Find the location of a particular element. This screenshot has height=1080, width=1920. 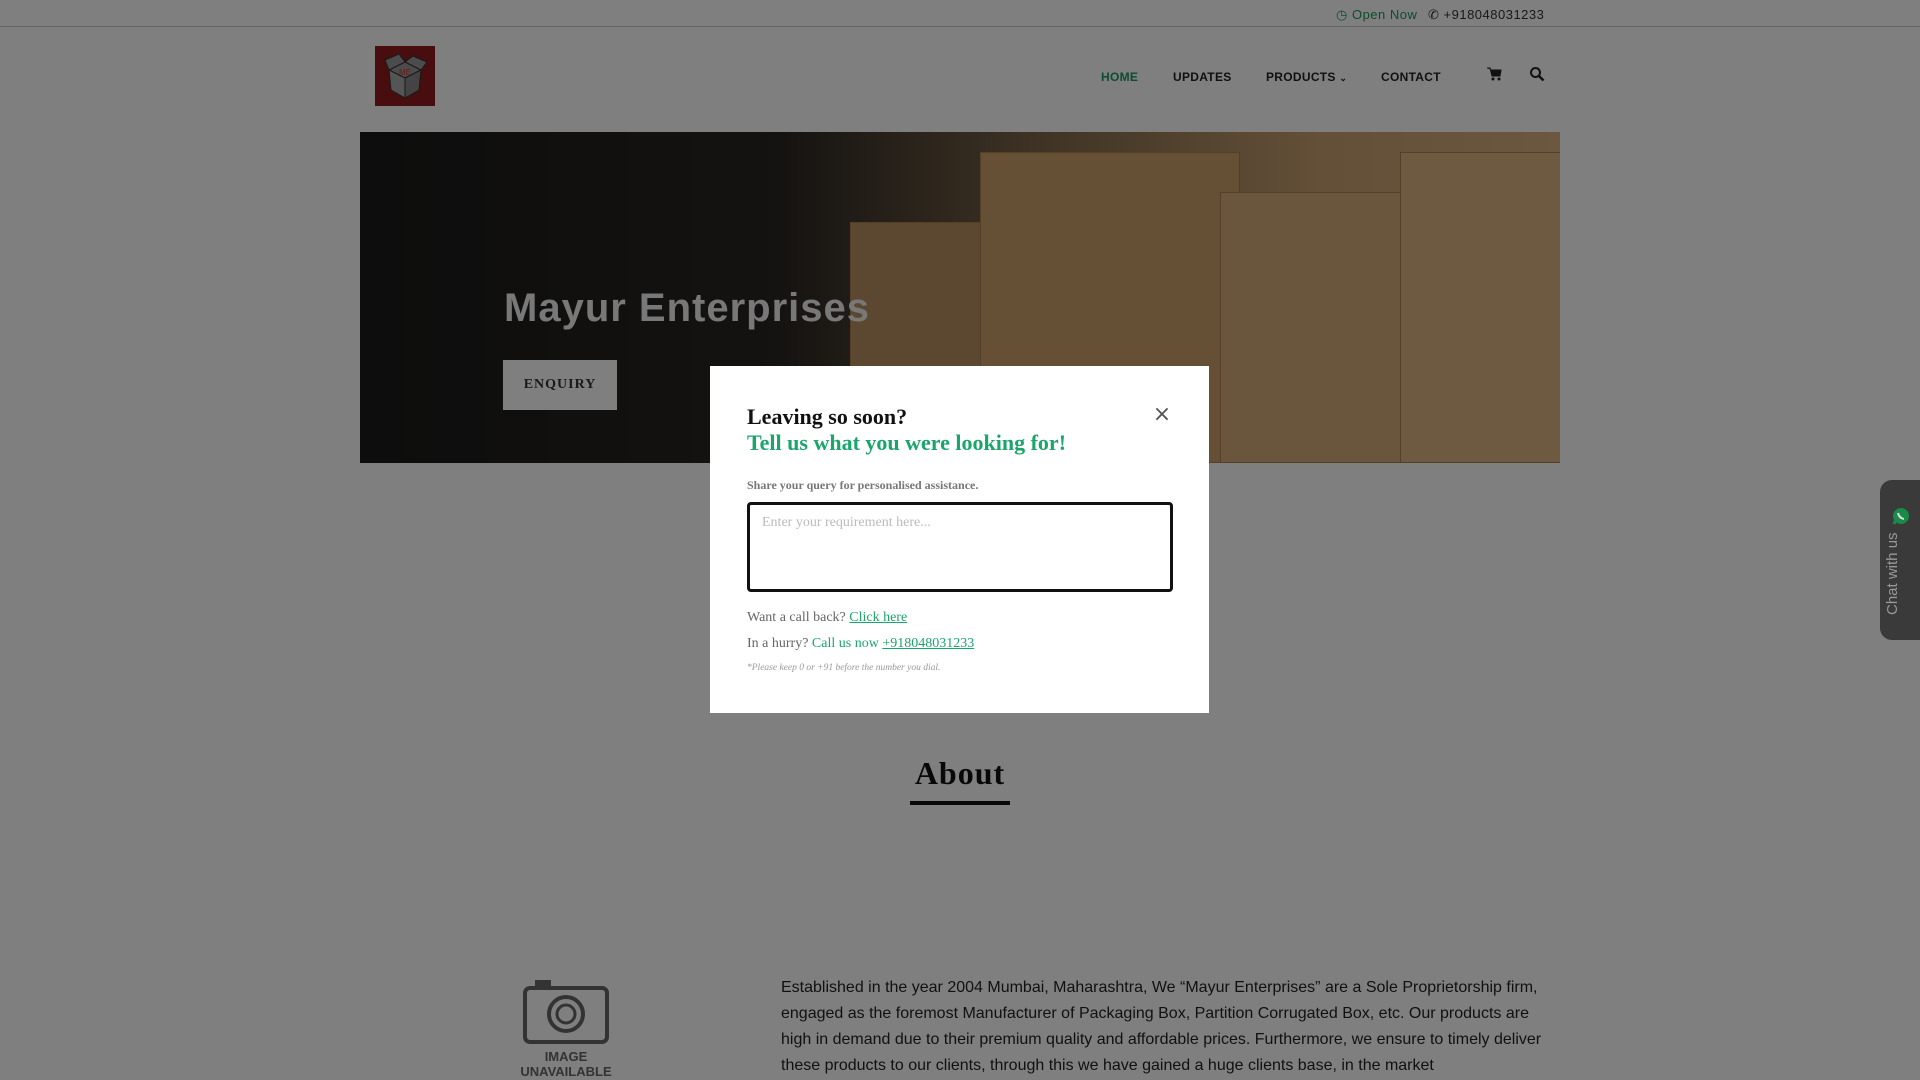

chat-widget: Chat with us is located at coordinates (1900, 560).